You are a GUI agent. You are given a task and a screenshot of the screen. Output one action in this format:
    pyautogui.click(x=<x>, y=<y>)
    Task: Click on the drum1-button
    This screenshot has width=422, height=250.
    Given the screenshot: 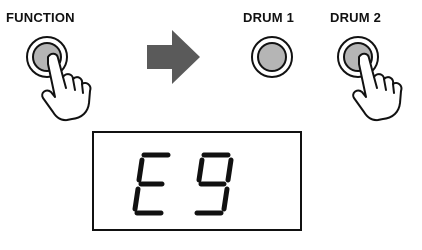 What is the action you would take?
    pyautogui.click(x=272, y=57)
    